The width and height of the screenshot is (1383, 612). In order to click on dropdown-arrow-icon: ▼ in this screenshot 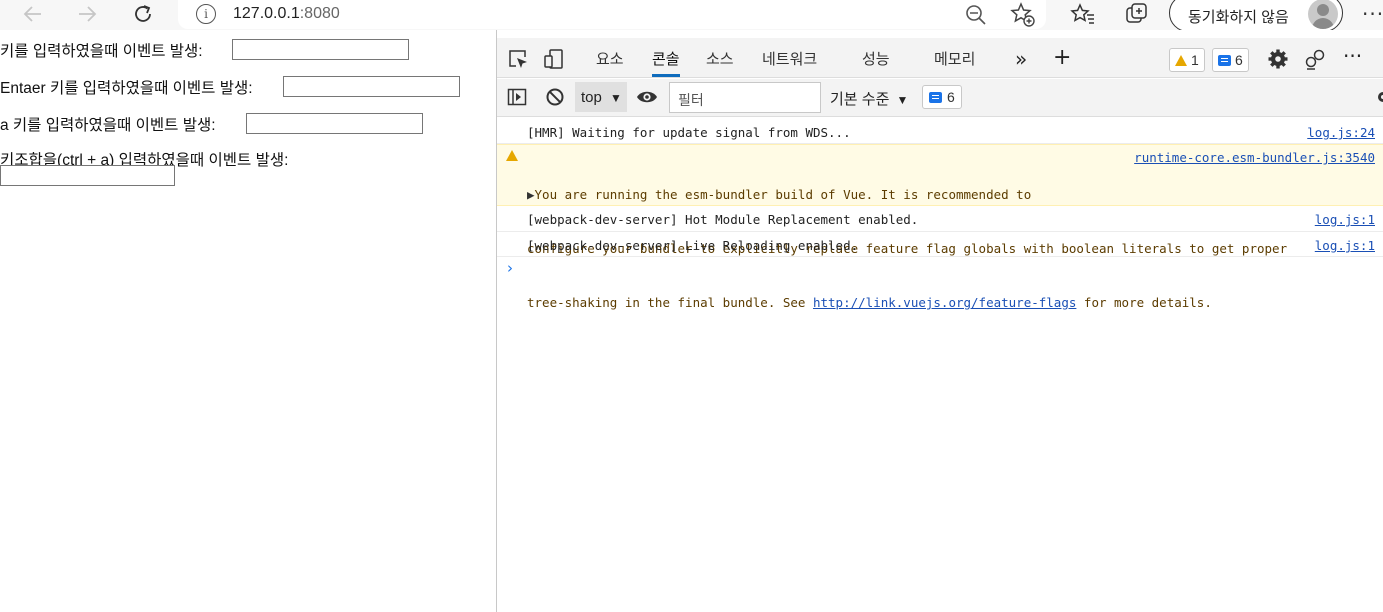, I will do `click(616, 98)`.